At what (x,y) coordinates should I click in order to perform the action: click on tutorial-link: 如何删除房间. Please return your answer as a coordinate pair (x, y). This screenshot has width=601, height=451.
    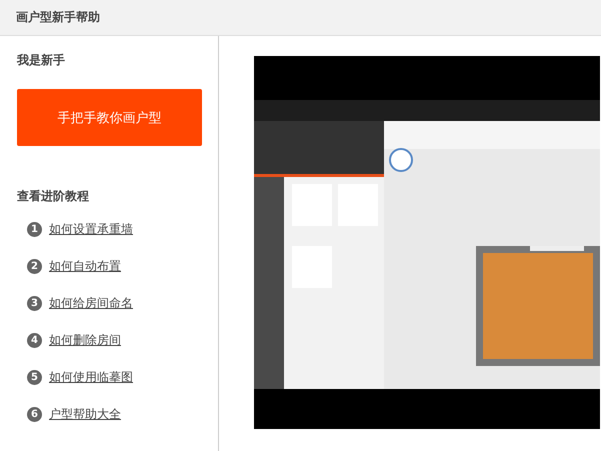
    Looking at the image, I should click on (85, 340).